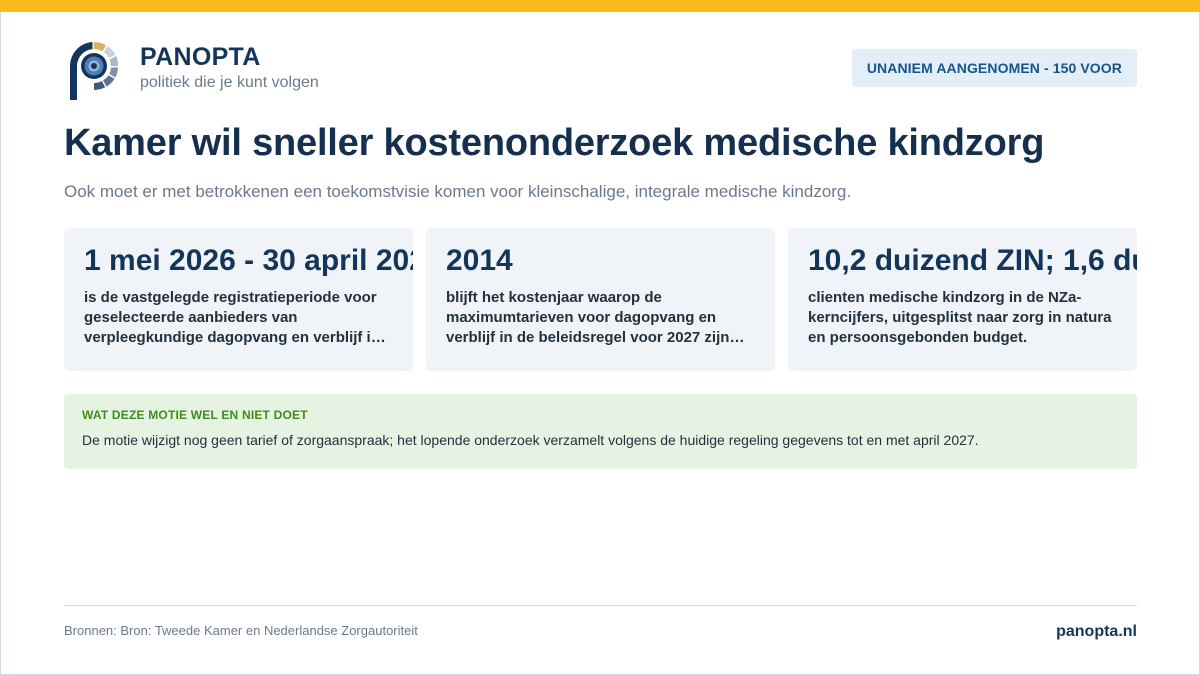 This screenshot has height=675, width=1200. Describe the element at coordinates (195, 415) in the screenshot. I see `note-label: WAT DEZE MOTIE WEL EN NIET DOET` at that location.